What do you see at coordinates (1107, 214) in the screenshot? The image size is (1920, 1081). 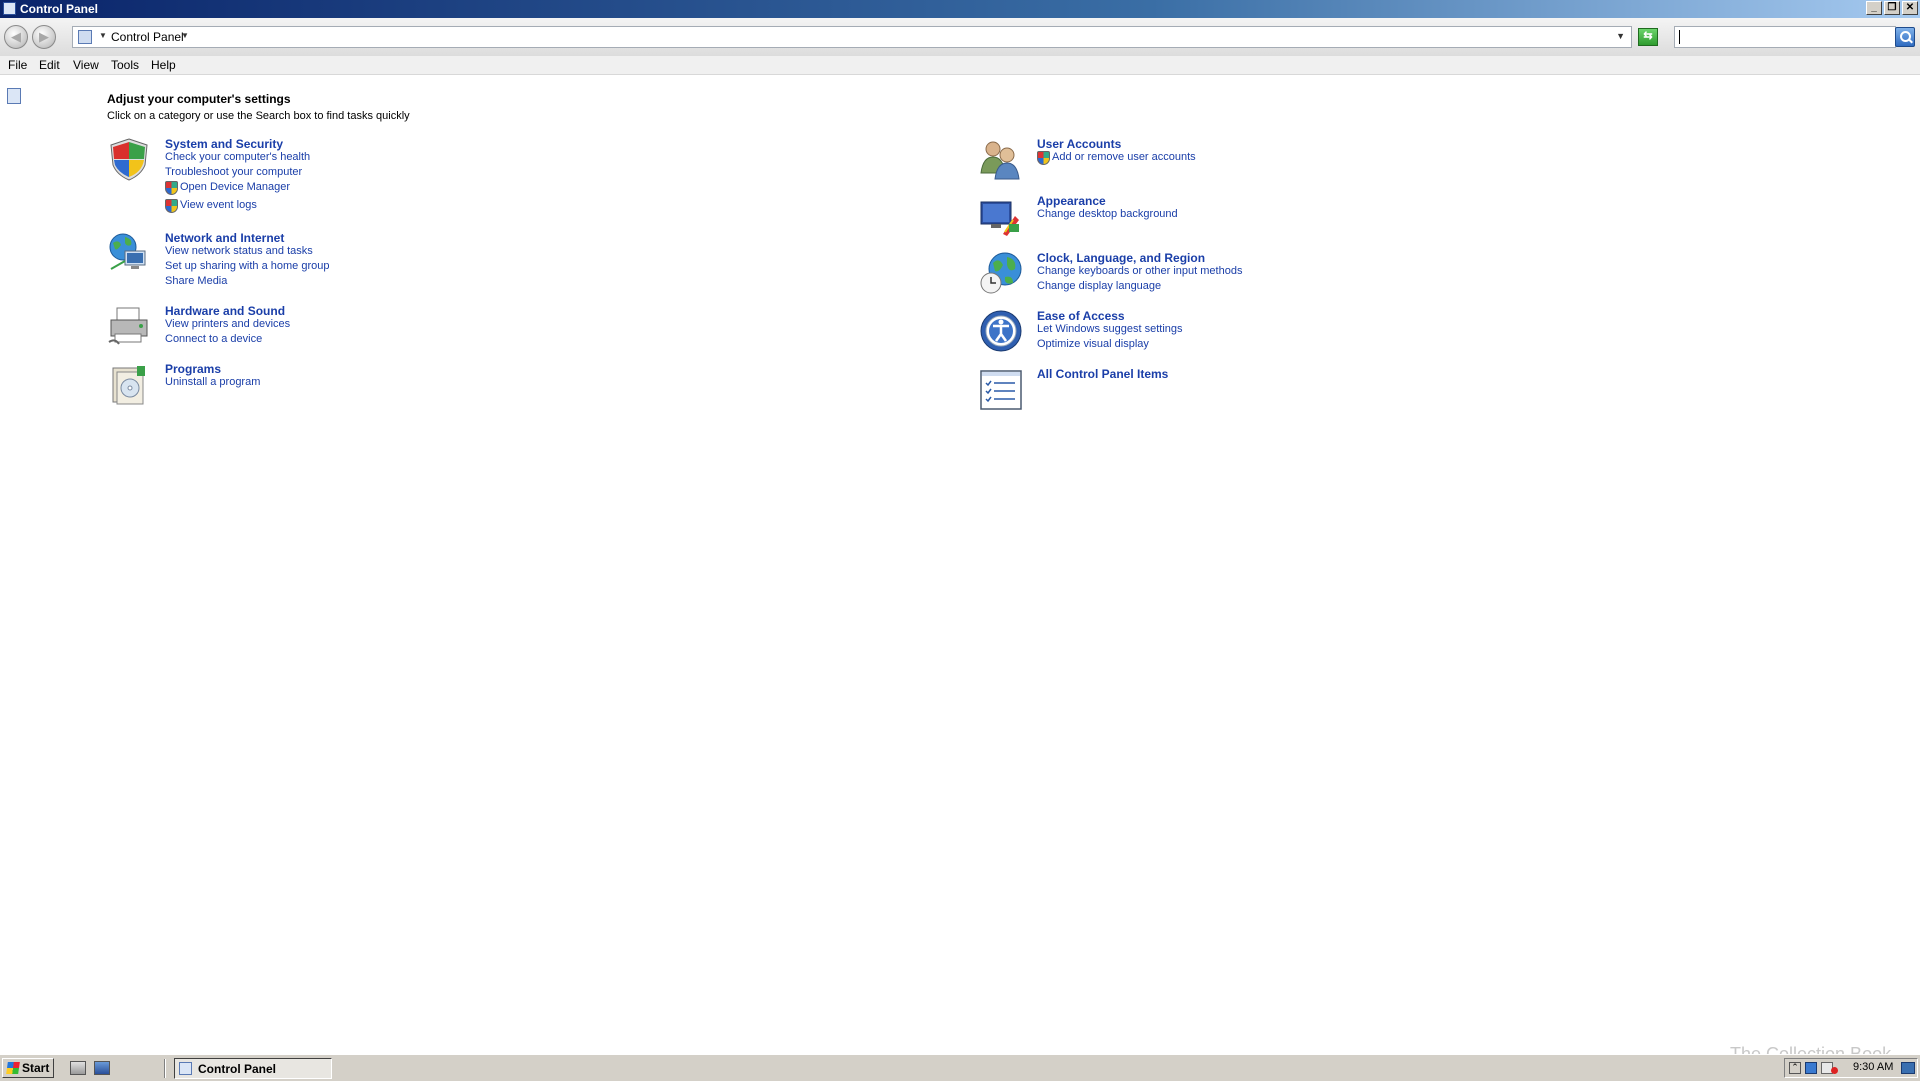 I see `link-desktop-background: Change desktop background` at bounding box center [1107, 214].